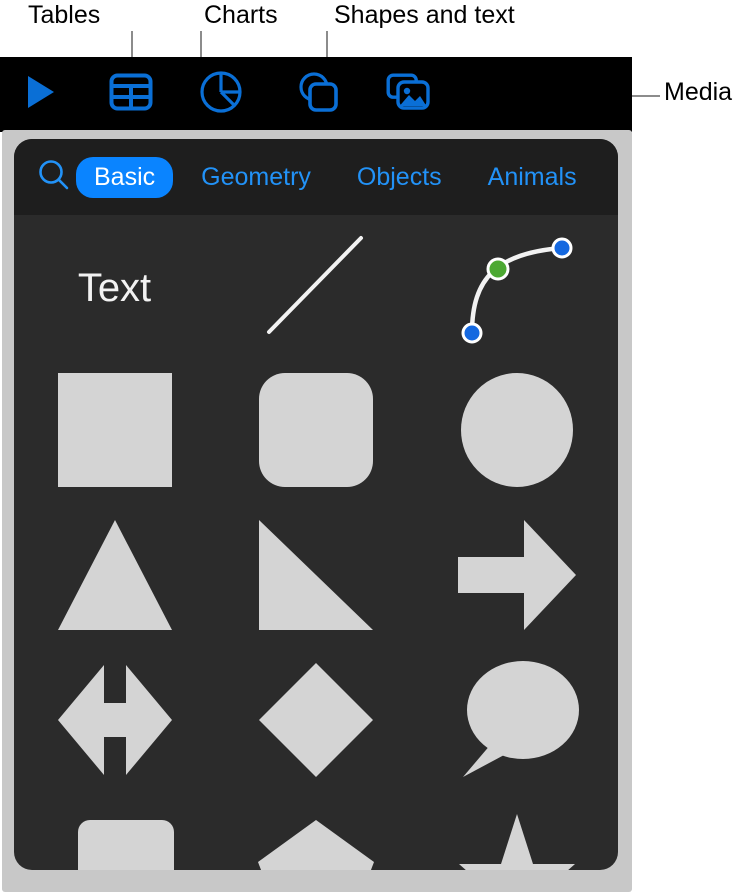 The image size is (746, 892). I want to click on tables-button, so click(131, 94).